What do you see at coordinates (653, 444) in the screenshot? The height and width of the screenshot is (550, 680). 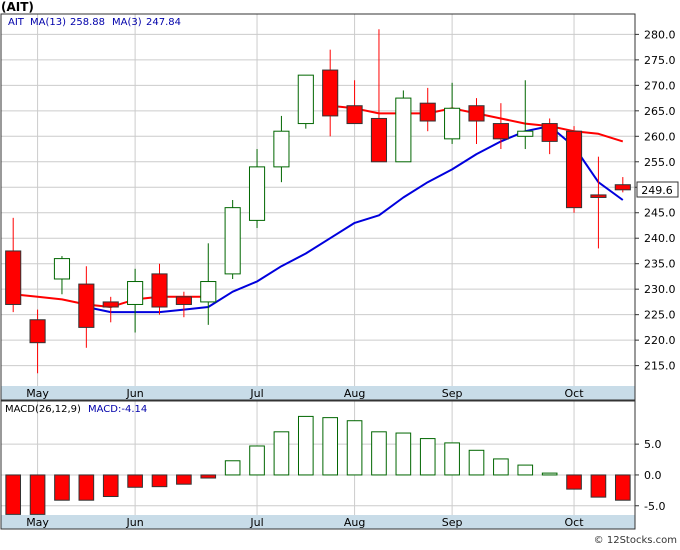 I see `macd-y-tick-label: 5.0` at bounding box center [653, 444].